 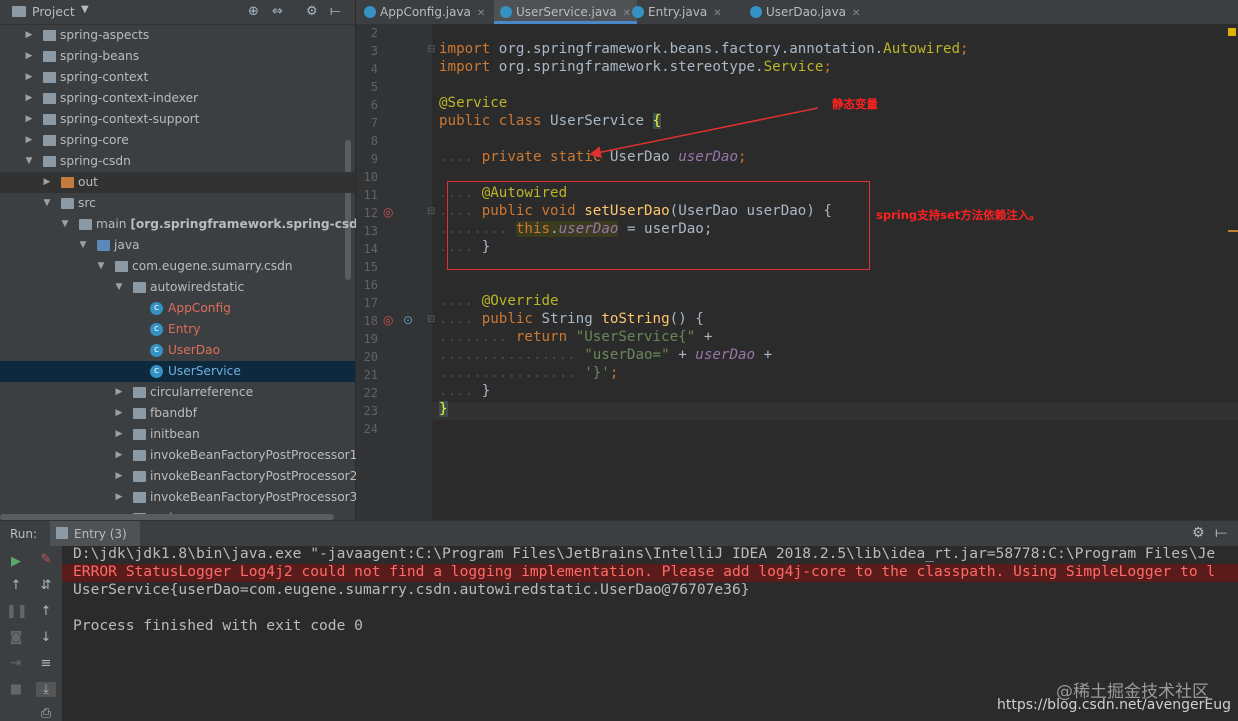 What do you see at coordinates (46, 689) in the screenshot?
I see `scroll-end-icon: ⤓` at bounding box center [46, 689].